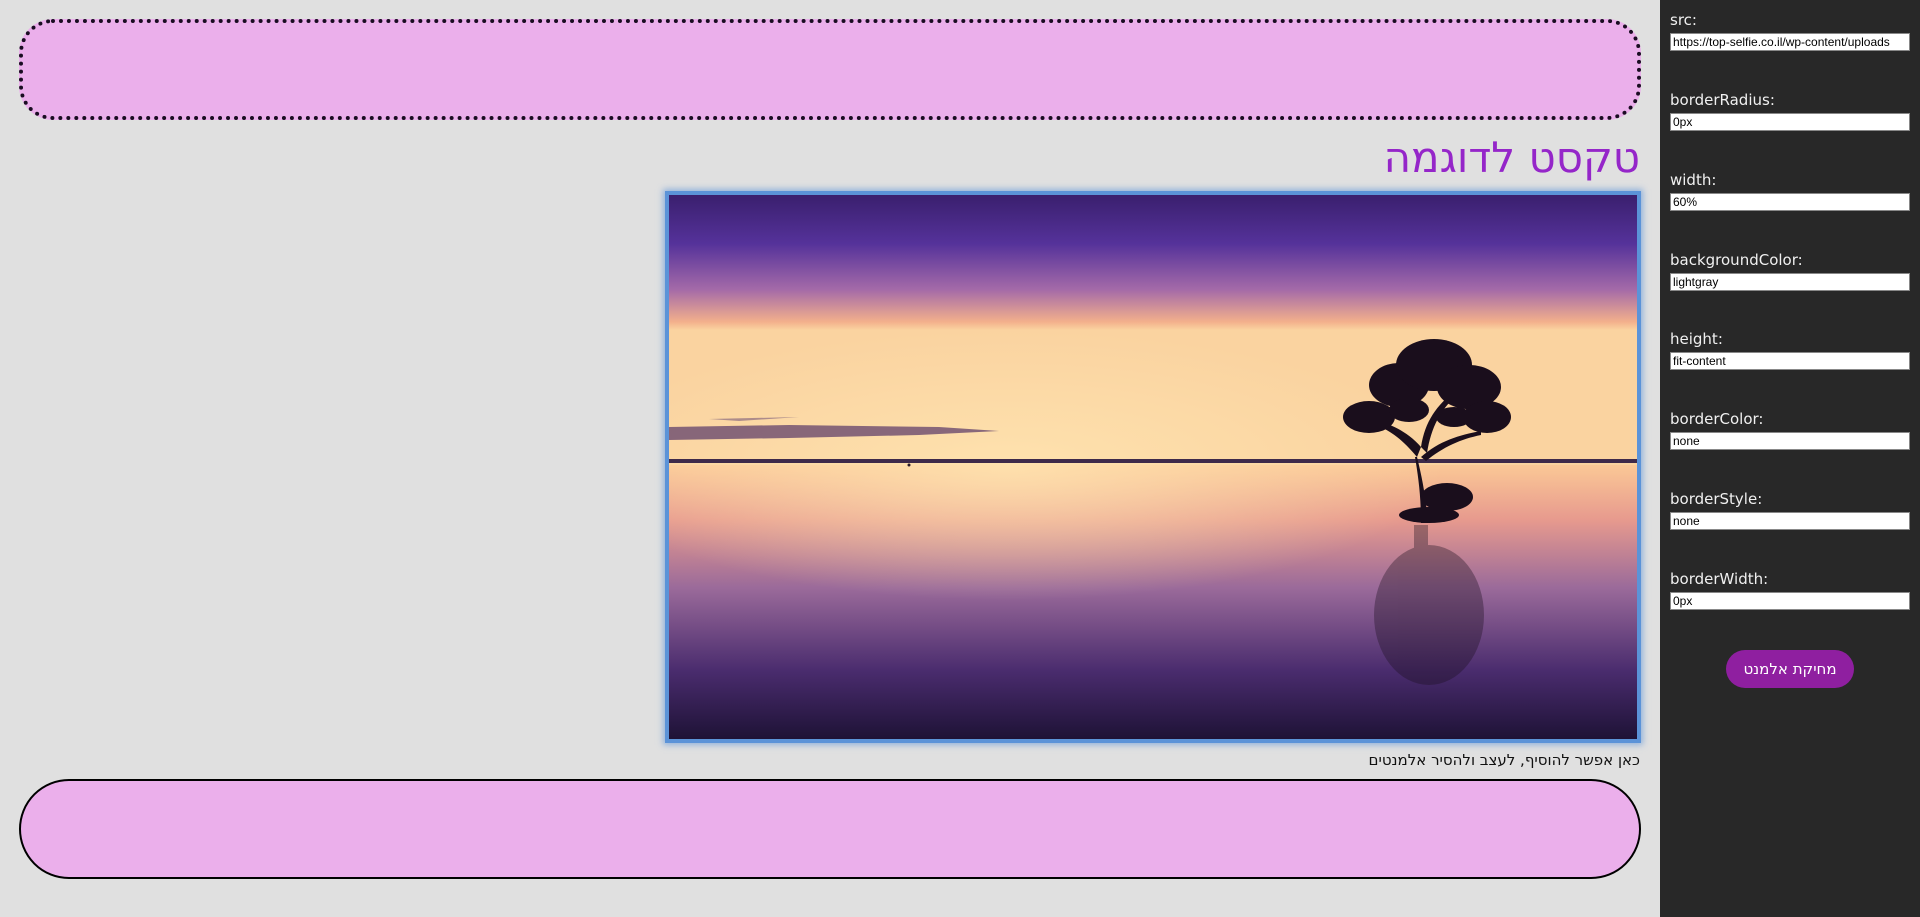 The width and height of the screenshot is (1920, 917). What do you see at coordinates (1790, 589) in the screenshot?
I see `border-width-field: borderWidth:` at bounding box center [1790, 589].